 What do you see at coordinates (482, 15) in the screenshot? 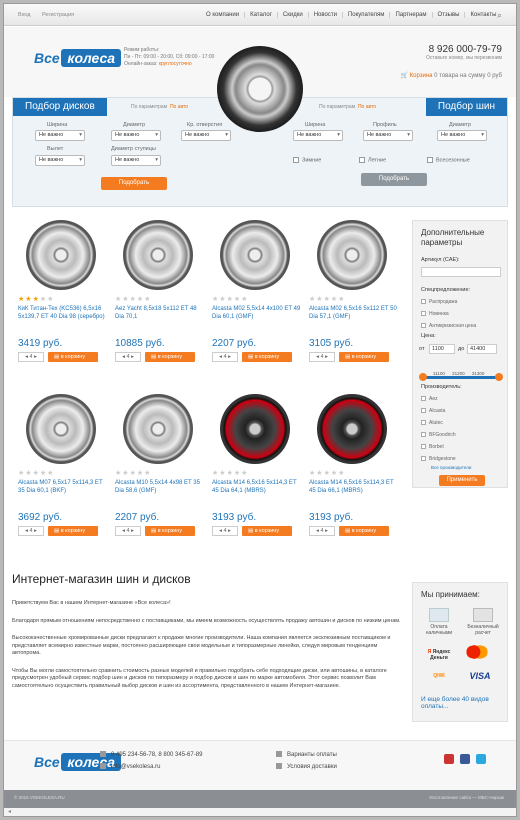
I see `menu-item-contacts: Контакты` at bounding box center [482, 15].